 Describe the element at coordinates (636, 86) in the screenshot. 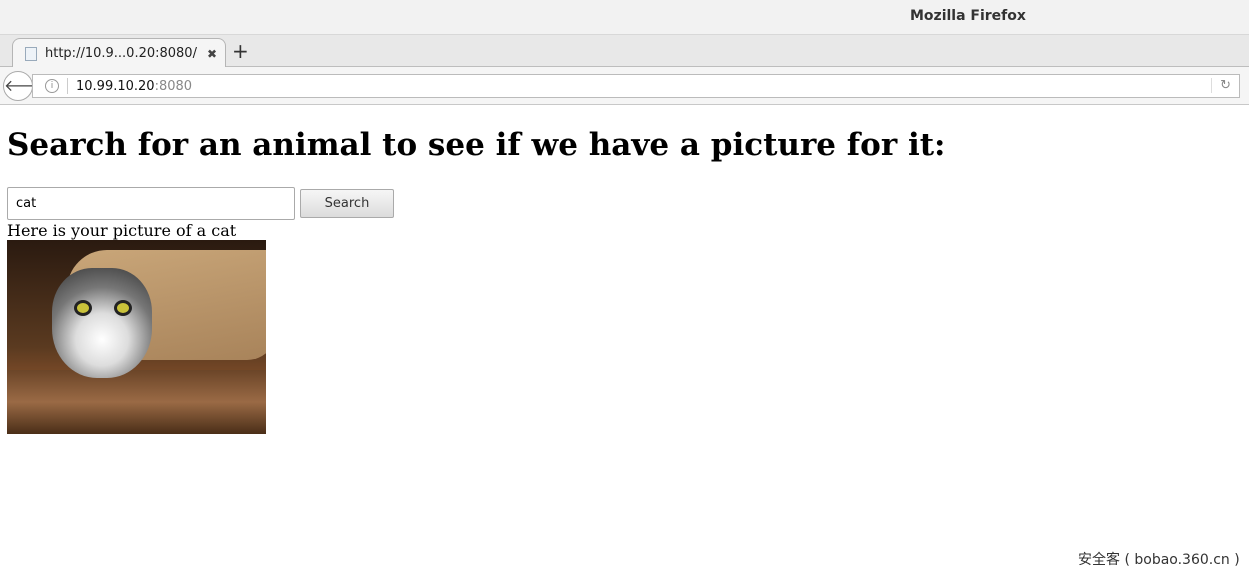

I see `url-bar: i 10.99.10.20:8080 ↻` at that location.